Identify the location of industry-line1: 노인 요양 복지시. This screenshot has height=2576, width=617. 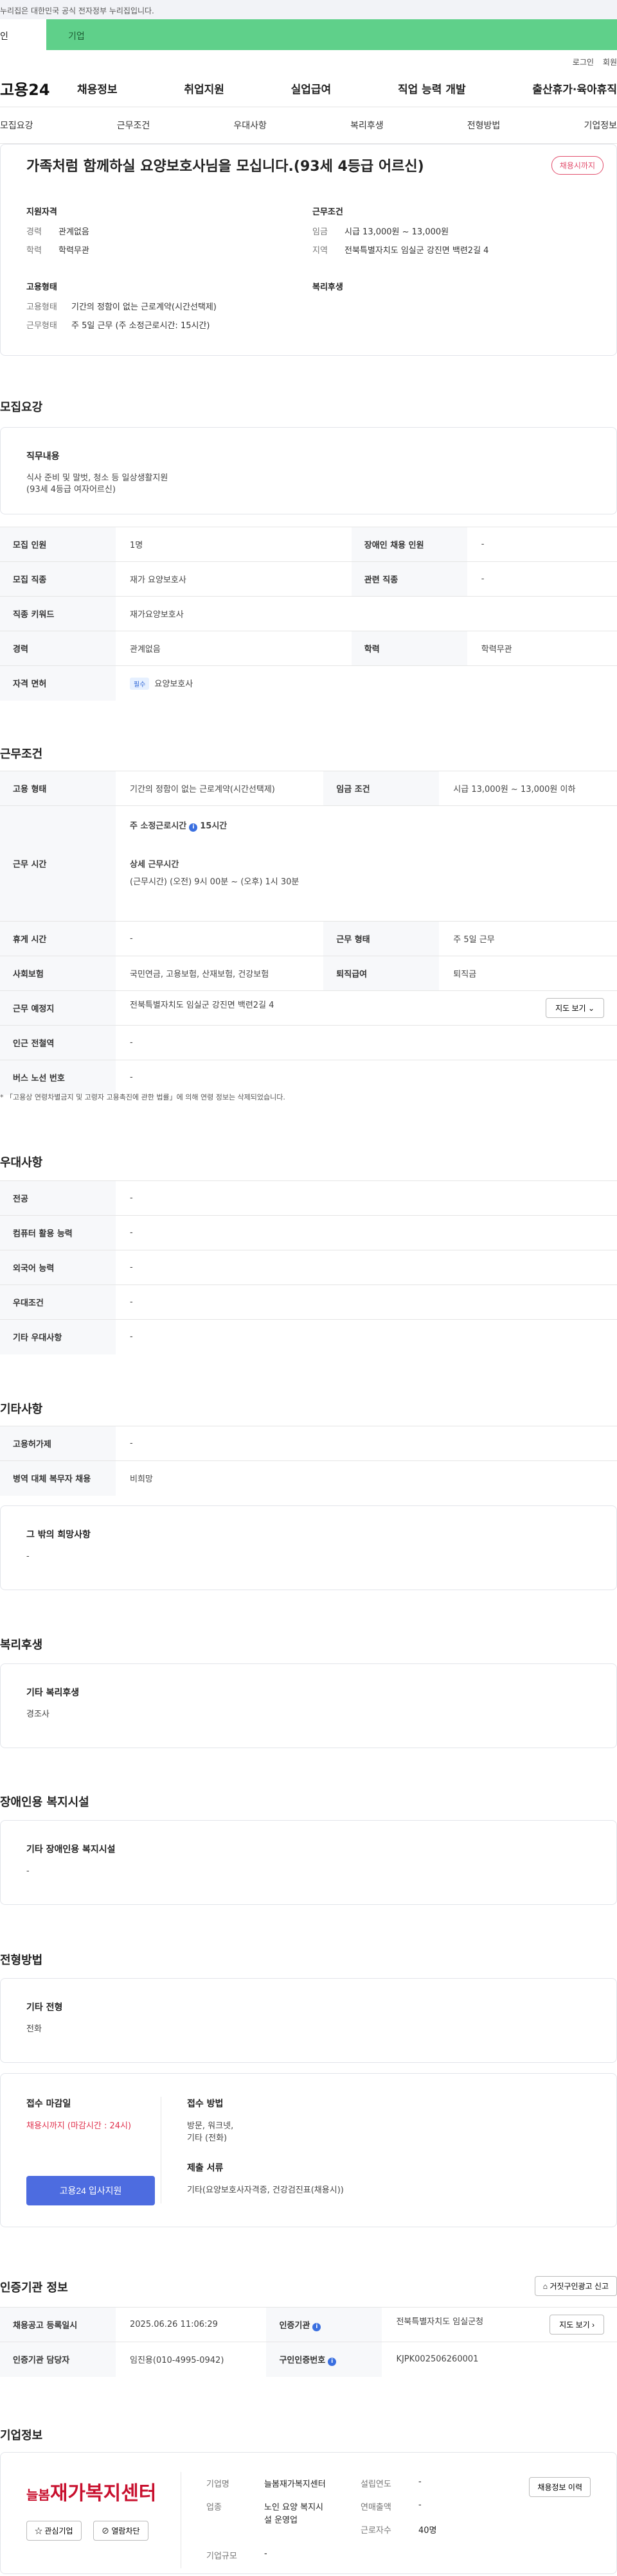
(293, 2507).